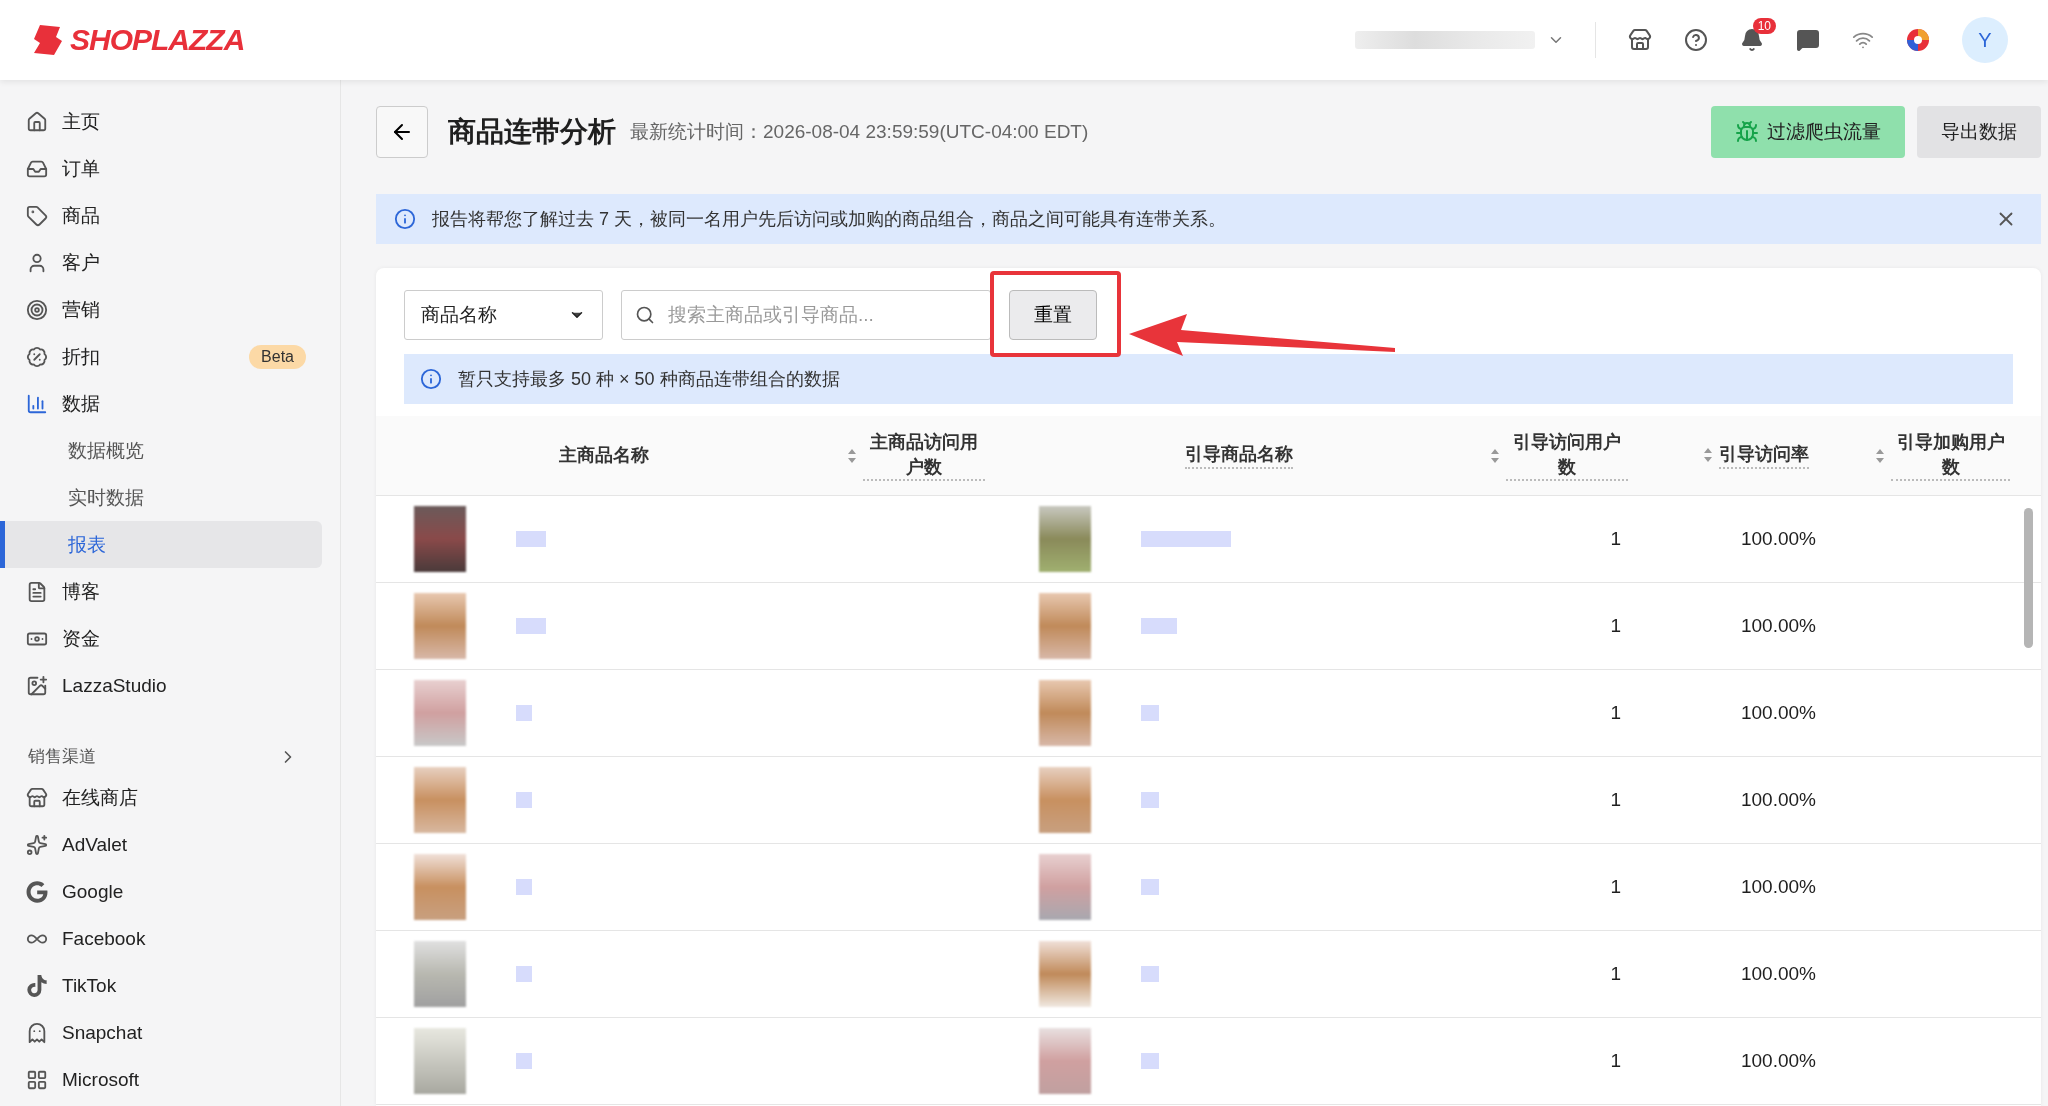 The height and width of the screenshot is (1106, 2048). Describe the element at coordinates (161, 403) in the screenshot. I see `sidebar-item: 数据` at that location.